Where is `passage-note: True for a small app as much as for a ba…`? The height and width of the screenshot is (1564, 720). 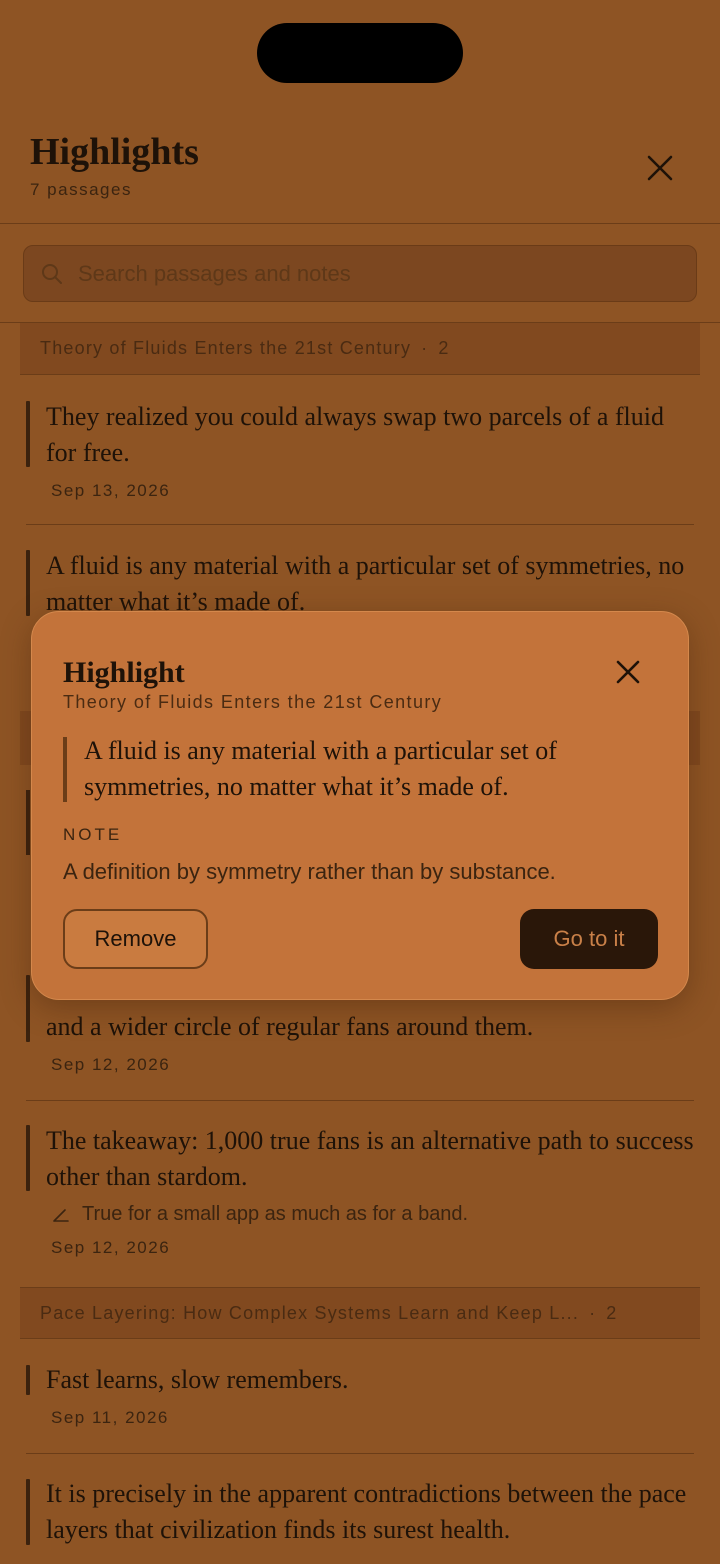
passage-note: True for a small app as much as for a ba… is located at coordinates (373, 1214).